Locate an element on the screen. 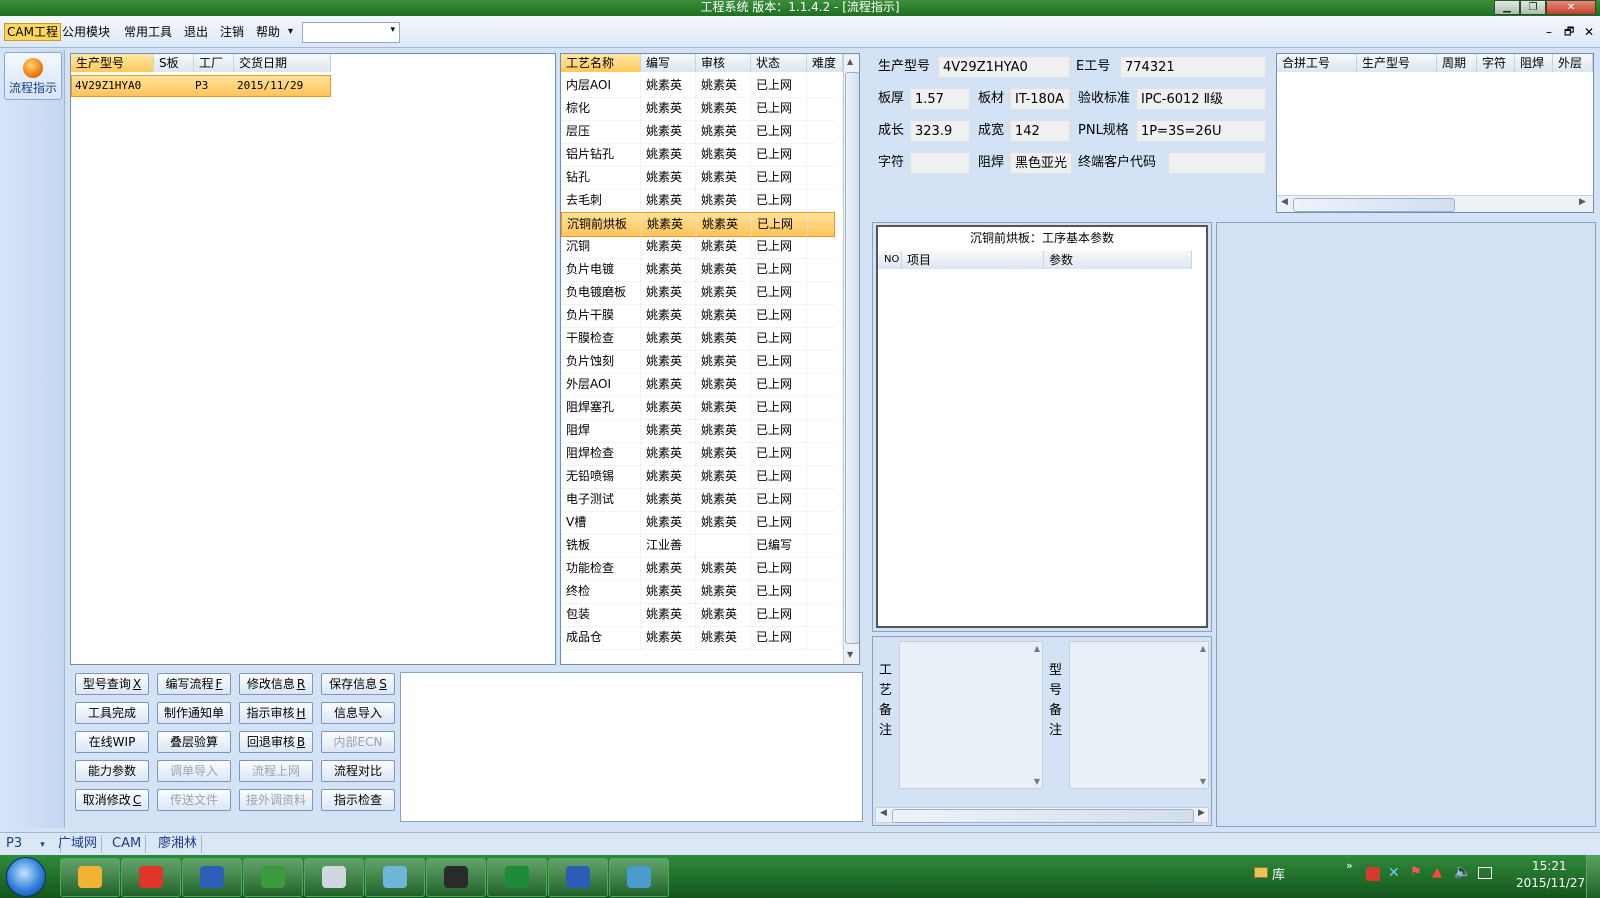 The image size is (1600, 898). excel-icon is located at coordinates (517, 877).